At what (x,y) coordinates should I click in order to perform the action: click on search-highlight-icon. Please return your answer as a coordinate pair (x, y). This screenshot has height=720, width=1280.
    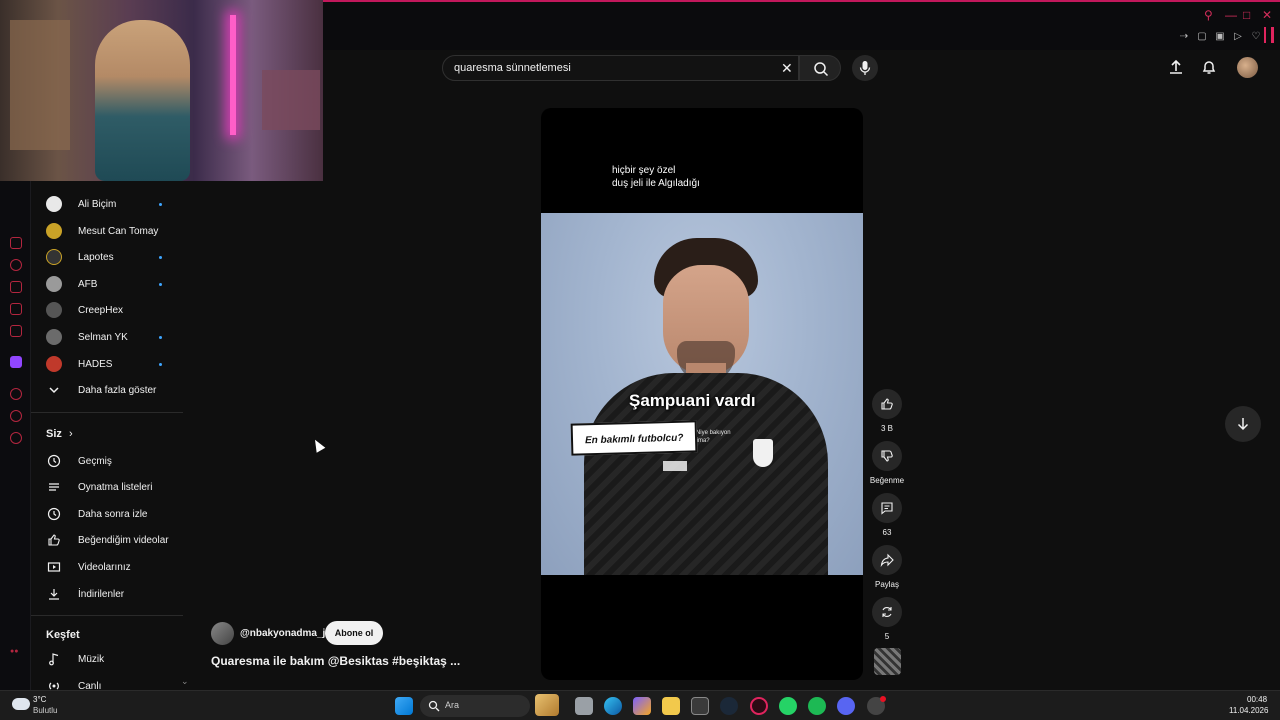
    Looking at the image, I should click on (547, 705).